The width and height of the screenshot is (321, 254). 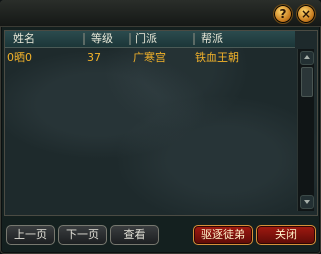 I want to click on table-row: 0晒0 37 广寒宫 铁血王朝, so click(x=150, y=58).